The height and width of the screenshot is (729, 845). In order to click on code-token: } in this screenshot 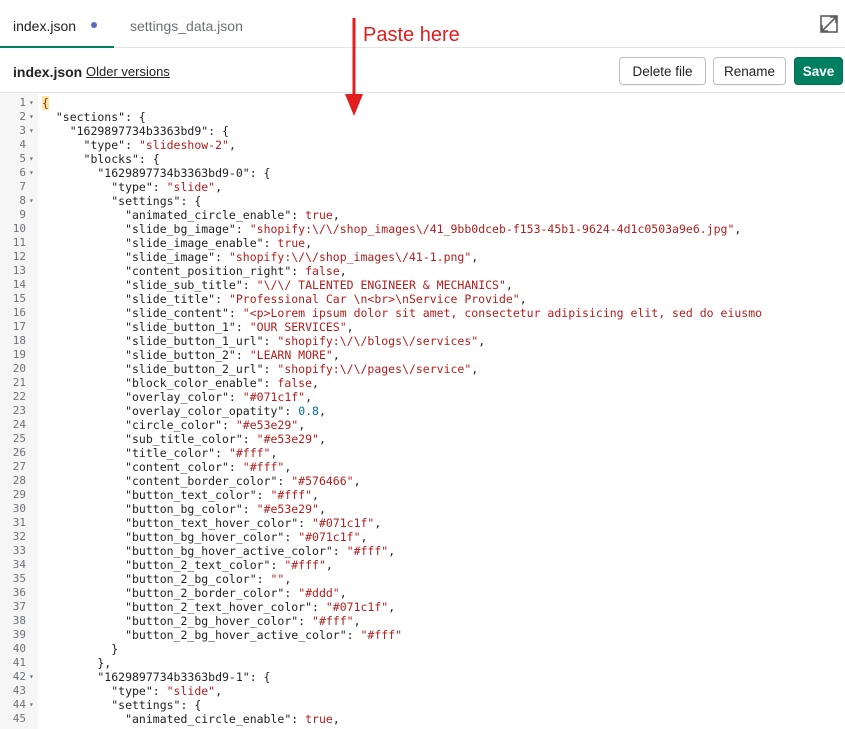, I will do `click(80, 649)`.